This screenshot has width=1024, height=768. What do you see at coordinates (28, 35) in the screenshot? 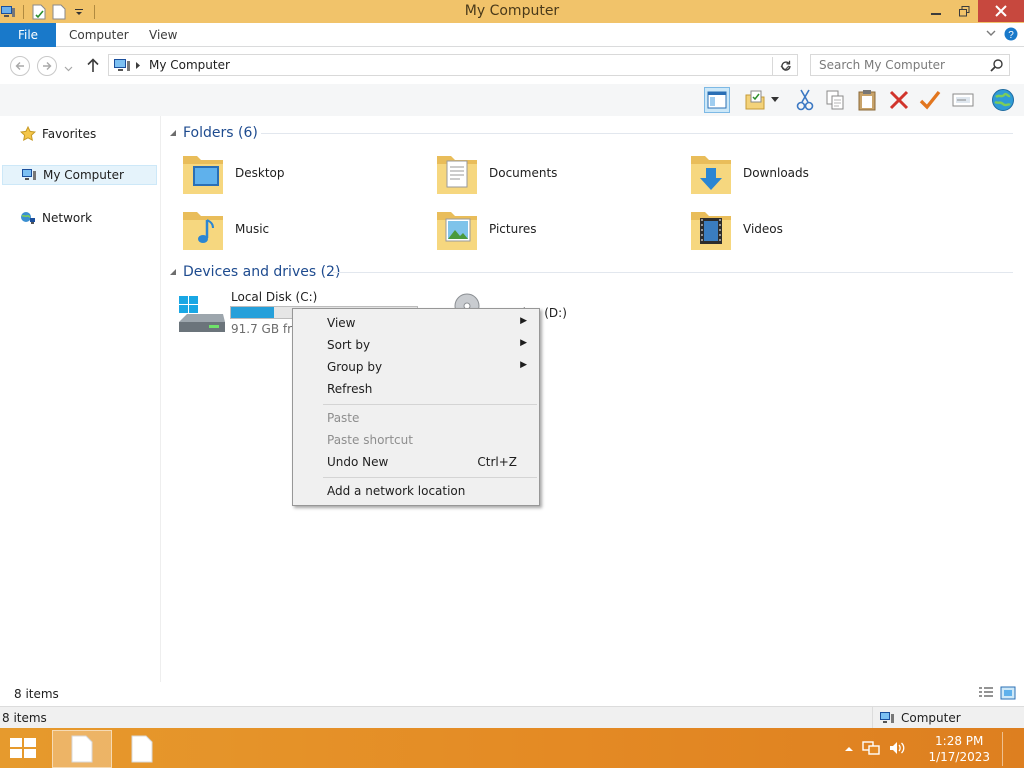
I see `tab-file: File` at bounding box center [28, 35].